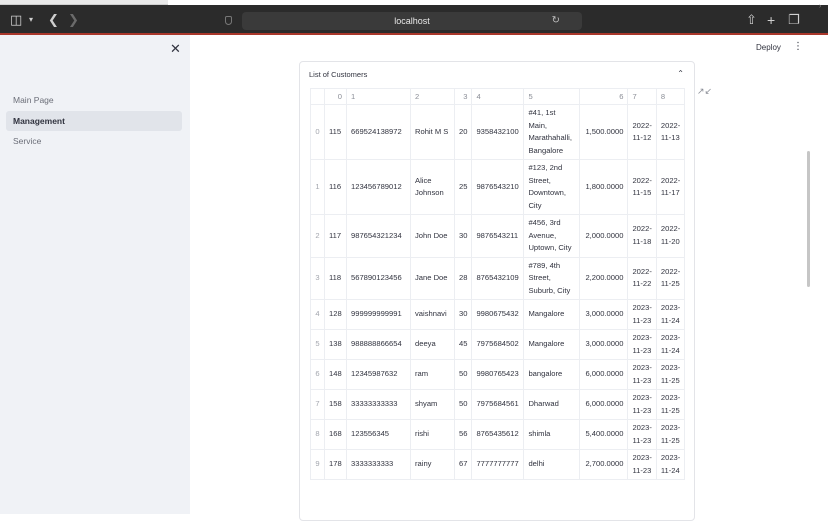  Describe the element at coordinates (642, 96) in the screenshot. I see `column-header: 7` at that location.